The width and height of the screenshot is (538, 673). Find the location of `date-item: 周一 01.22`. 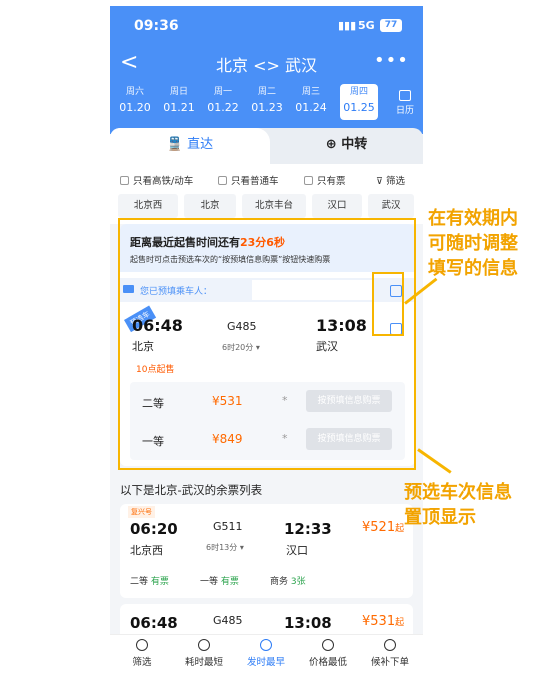

date-item: 周一 01.22 is located at coordinates (223, 102).